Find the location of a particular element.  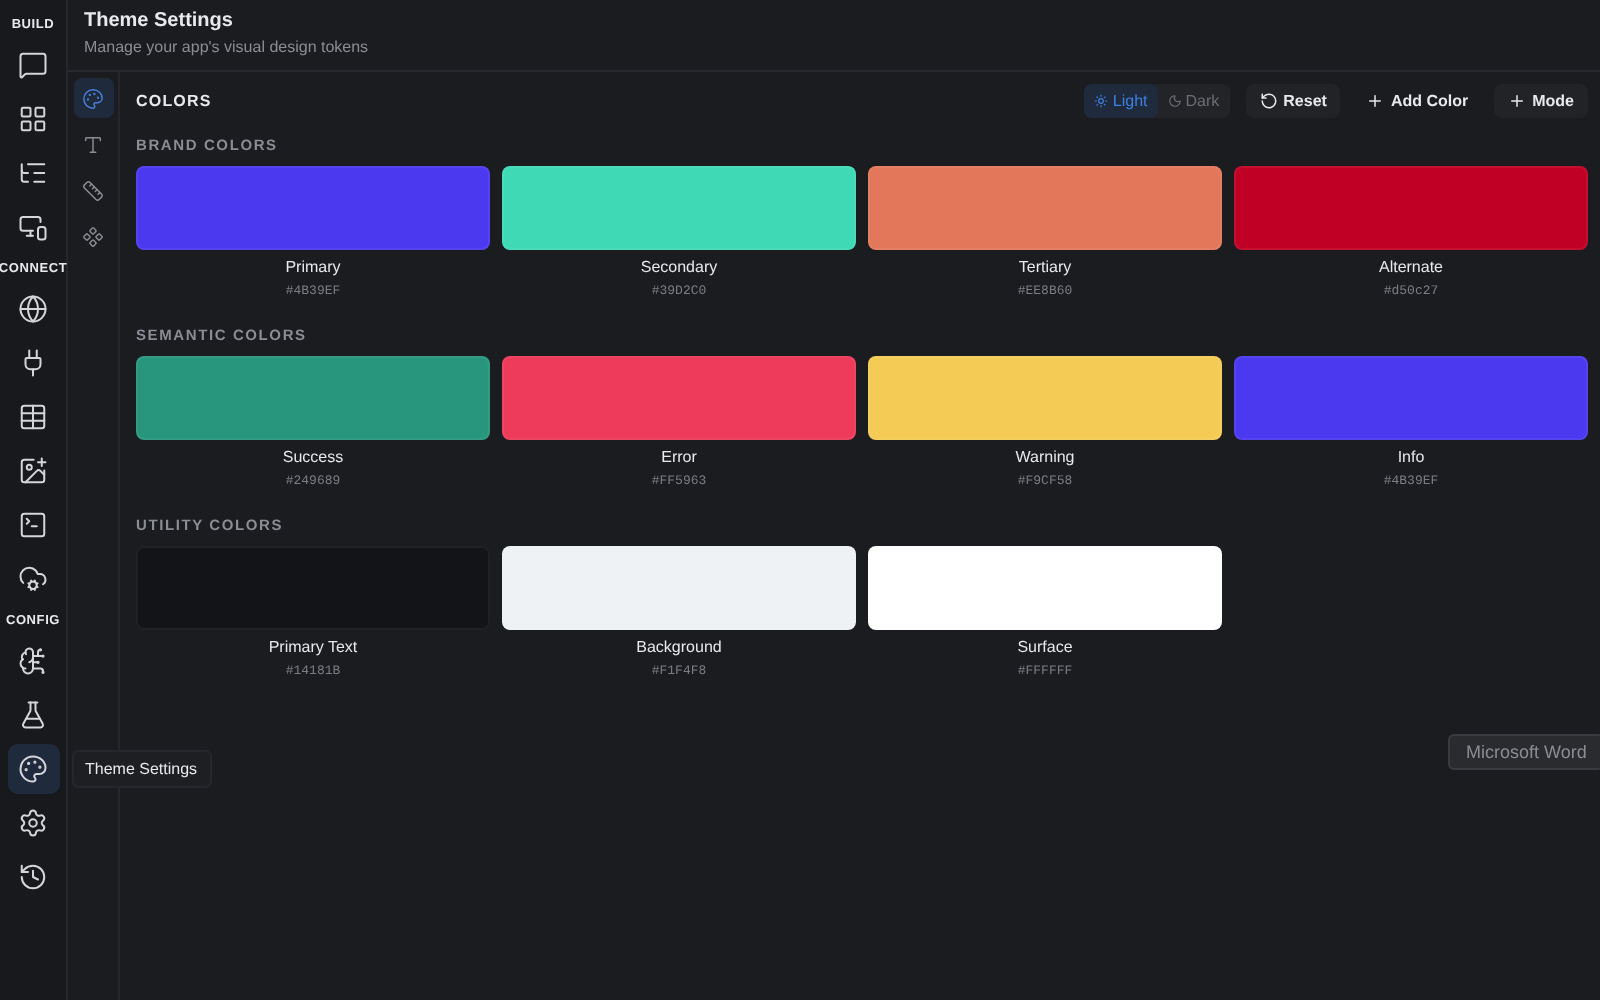

ruler-icon is located at coordinates (93, 190).